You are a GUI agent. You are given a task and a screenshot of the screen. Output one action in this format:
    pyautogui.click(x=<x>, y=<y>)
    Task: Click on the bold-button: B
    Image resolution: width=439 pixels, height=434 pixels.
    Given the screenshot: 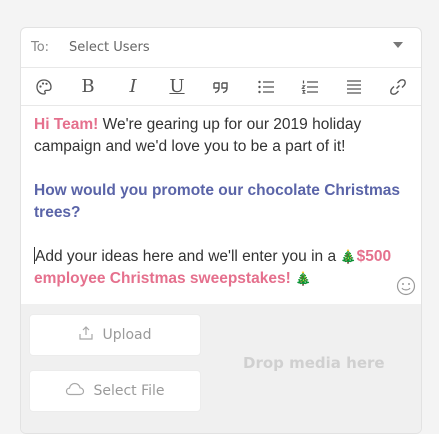 What is the action you would take?
    pyautogui.click(x=88, y=87)
    